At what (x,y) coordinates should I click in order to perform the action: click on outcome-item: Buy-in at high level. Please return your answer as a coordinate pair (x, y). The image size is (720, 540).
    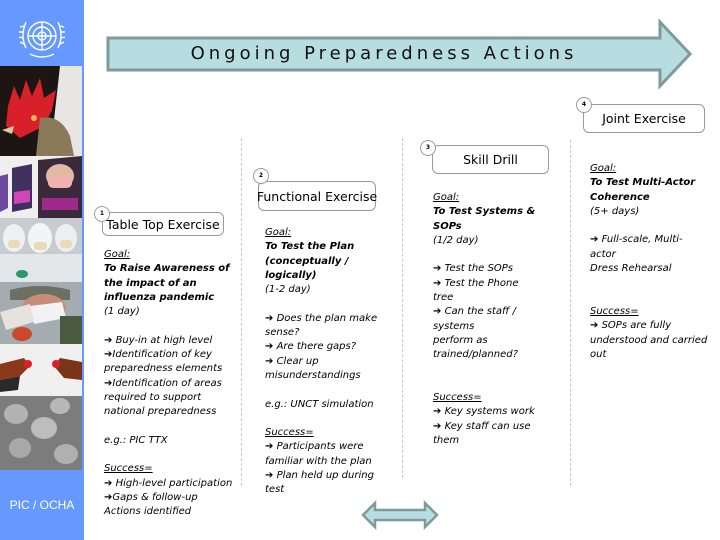
    Looking at the image, I should click on (174, 341).